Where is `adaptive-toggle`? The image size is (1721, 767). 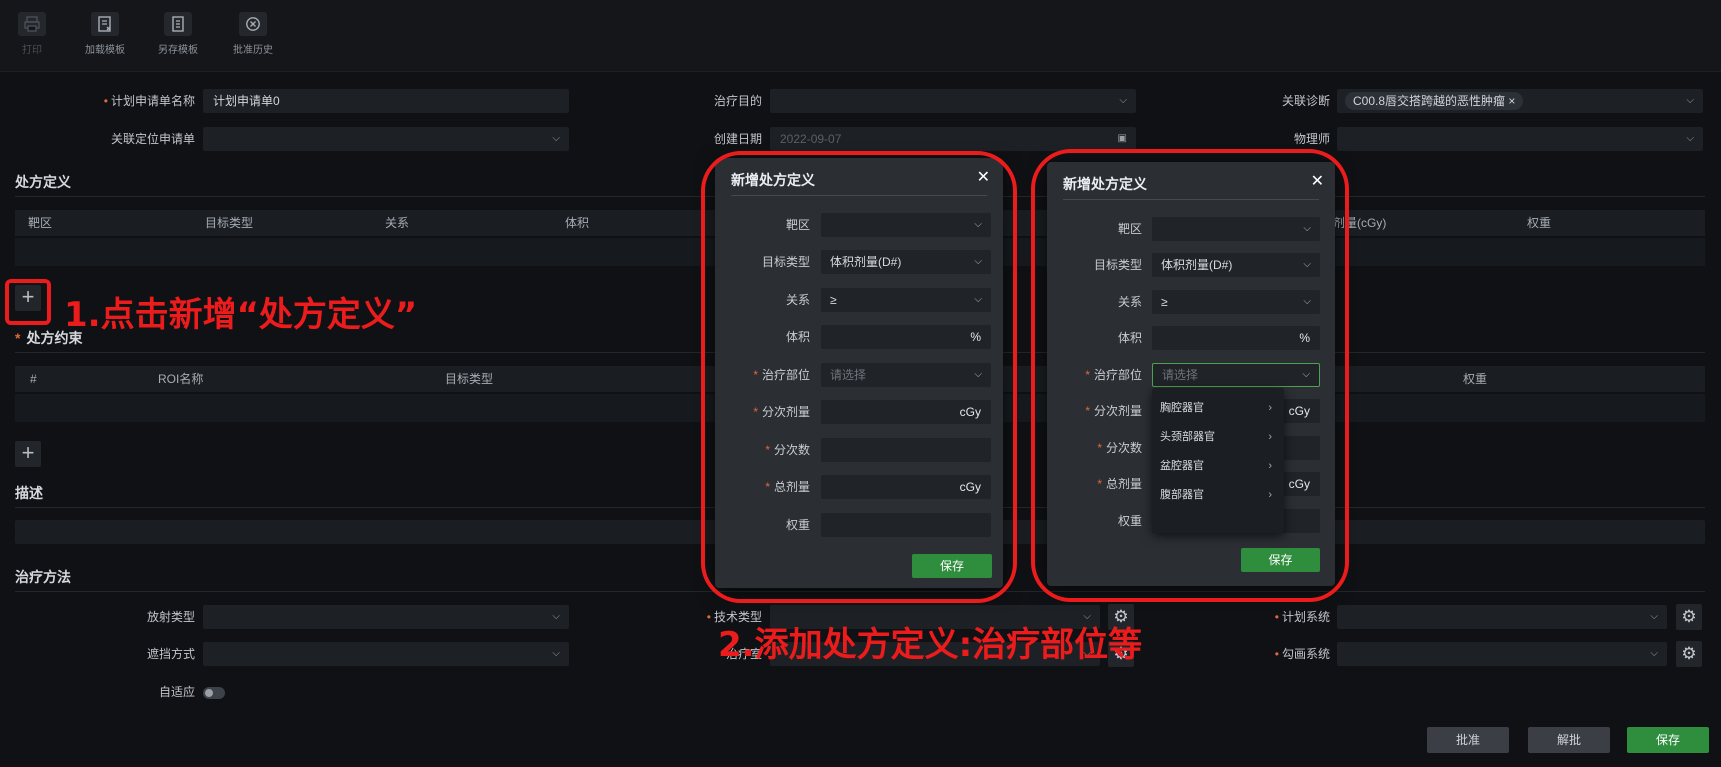
adaptive-toggle is located at coordinates (214, 693).